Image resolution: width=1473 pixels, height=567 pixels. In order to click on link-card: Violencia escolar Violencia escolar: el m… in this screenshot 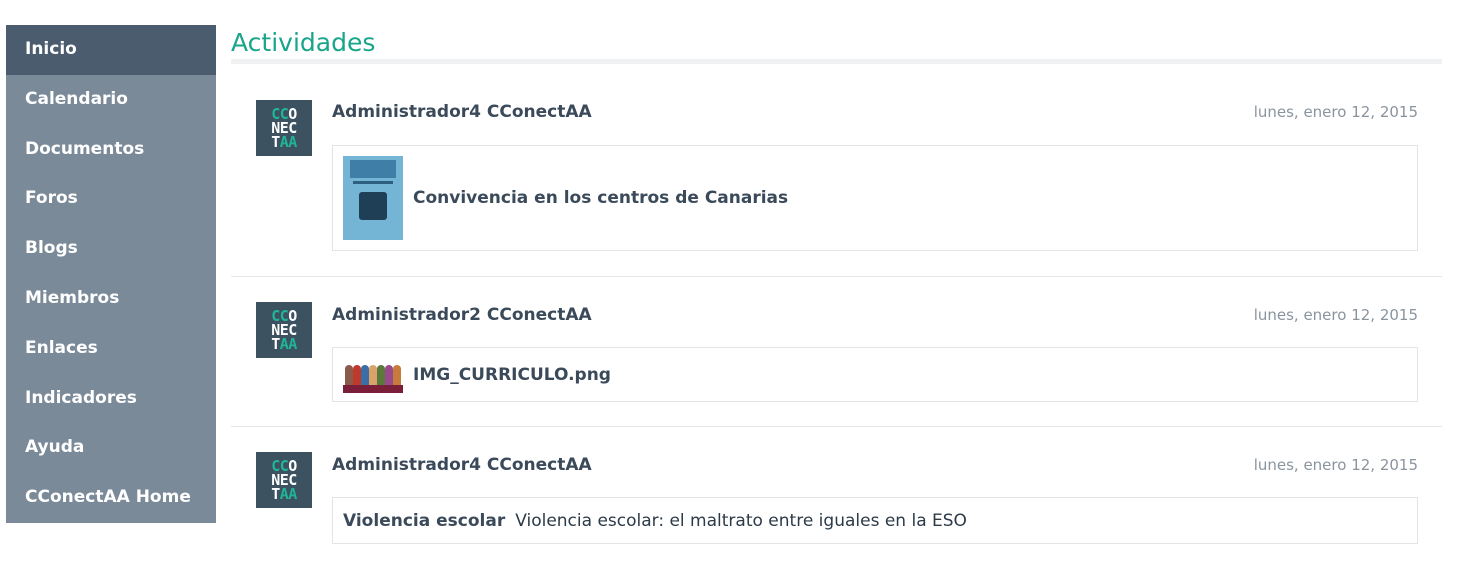, I will do `click(875, 520)`.